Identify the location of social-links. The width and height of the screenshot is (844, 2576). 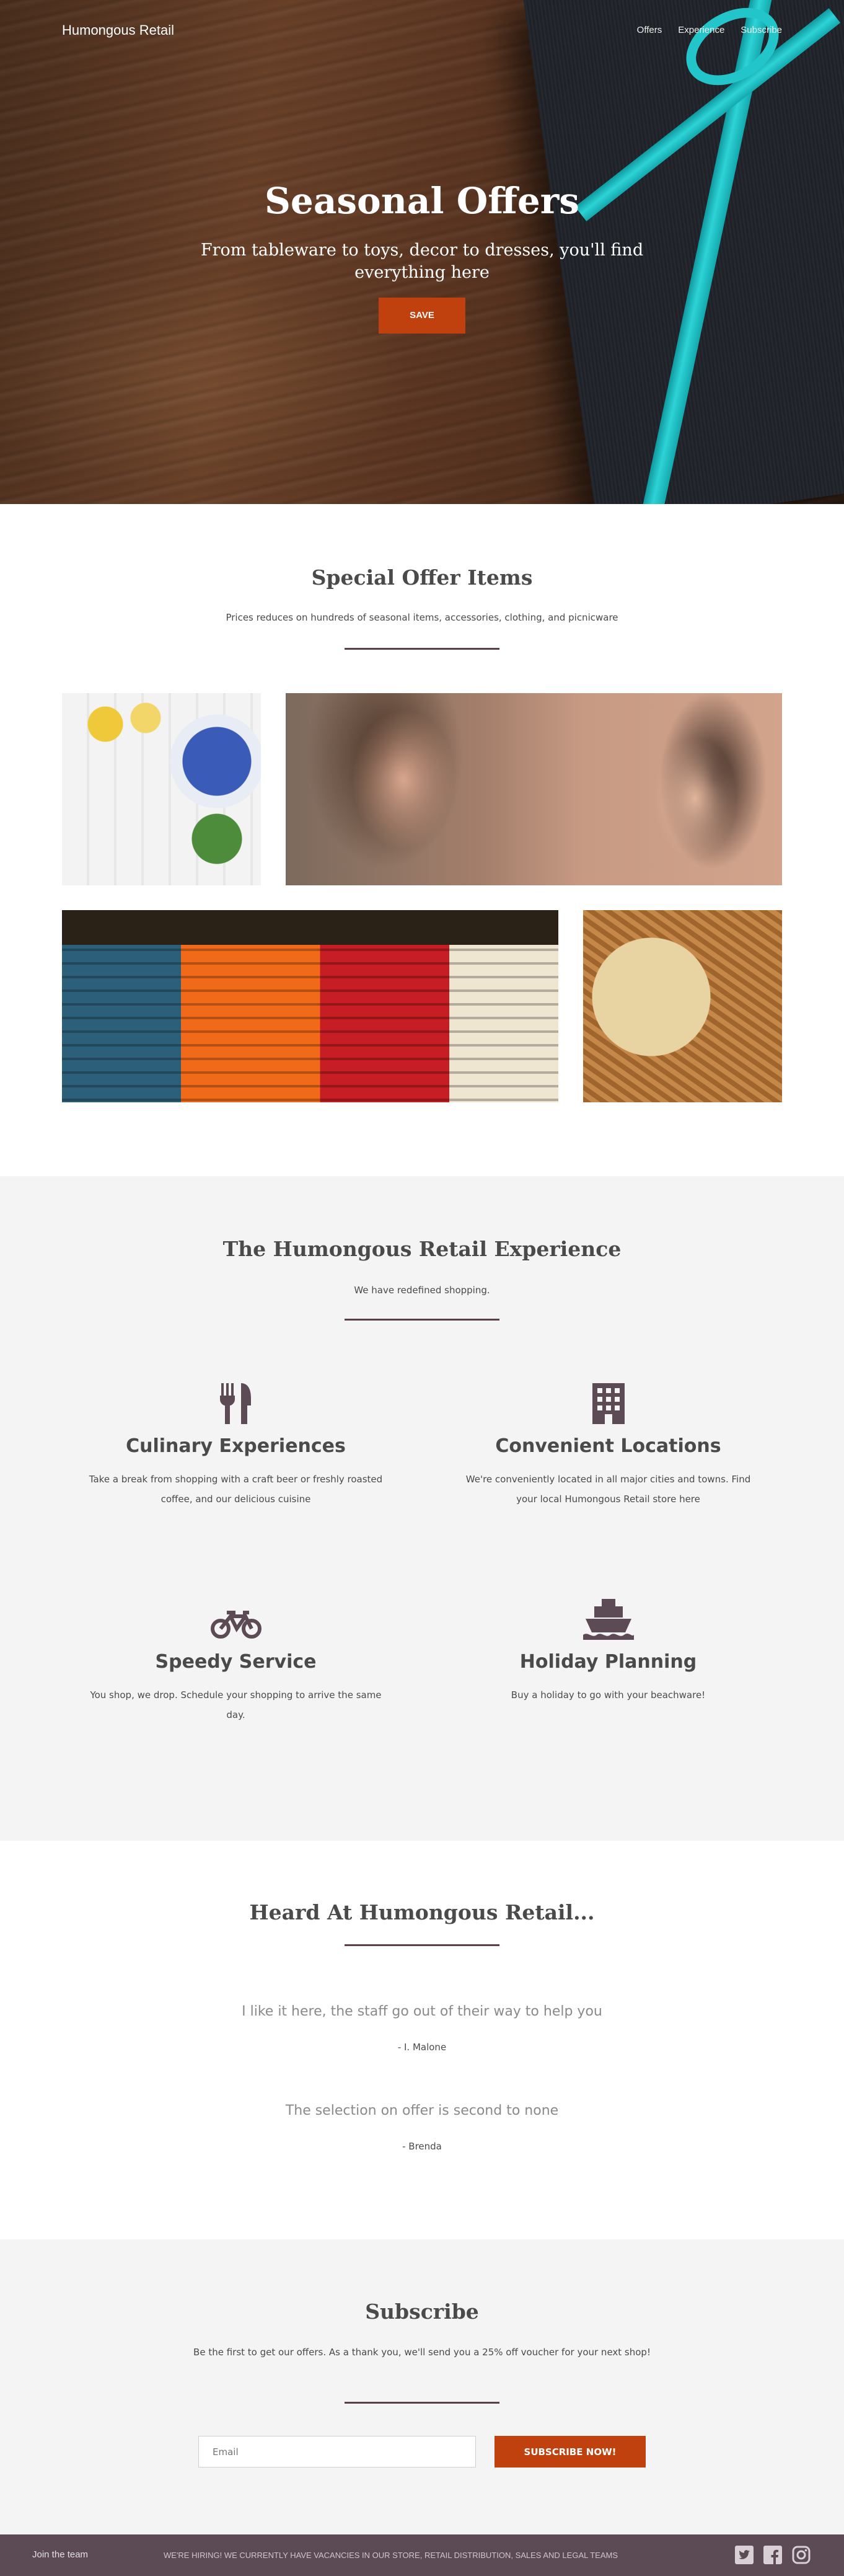
(773, 2555).